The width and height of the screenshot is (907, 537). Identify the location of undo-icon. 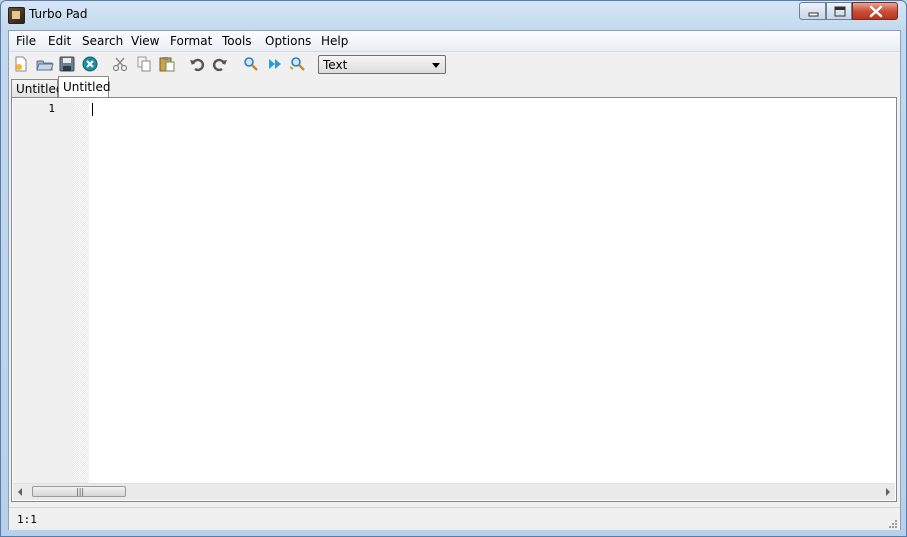
(197, 64).